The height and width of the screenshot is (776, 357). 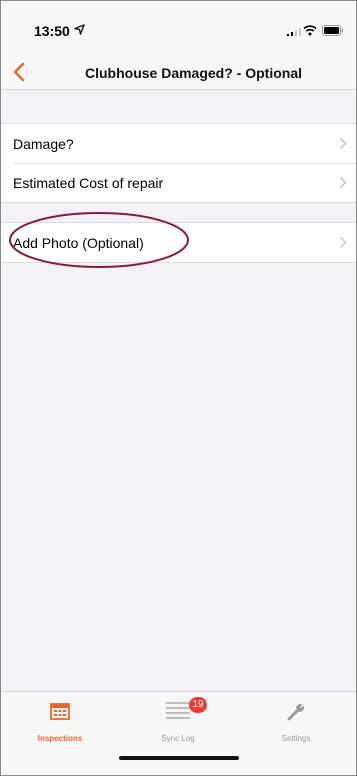 I want to click on battery-icon, so click(x=332, y=30).